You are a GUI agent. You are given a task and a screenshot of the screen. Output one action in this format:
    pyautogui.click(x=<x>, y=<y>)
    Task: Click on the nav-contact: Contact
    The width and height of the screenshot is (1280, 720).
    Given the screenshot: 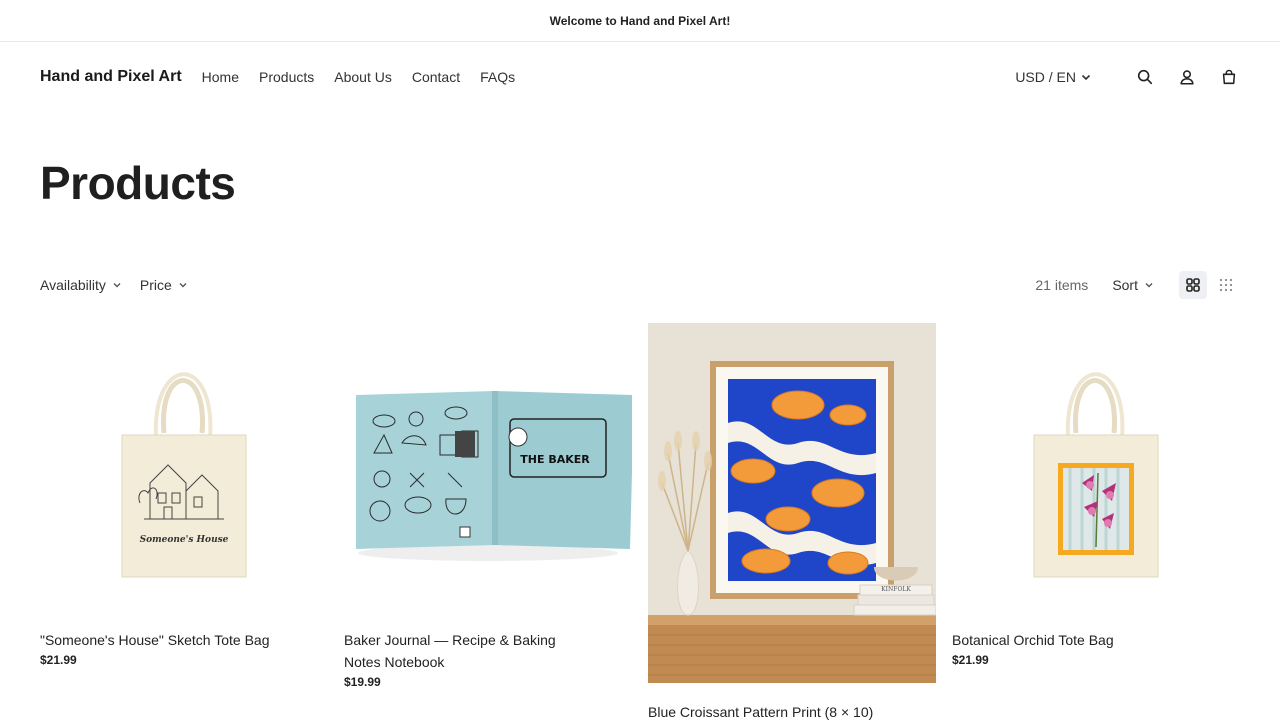 What is the action you would take?
    pyautogui.click(x=436, y=77)
    